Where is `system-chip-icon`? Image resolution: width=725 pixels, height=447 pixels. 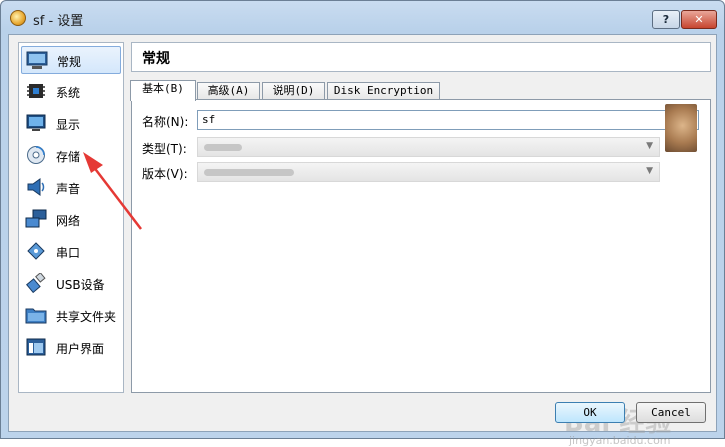
system-chip-icon is located at coordinates (36, 91).